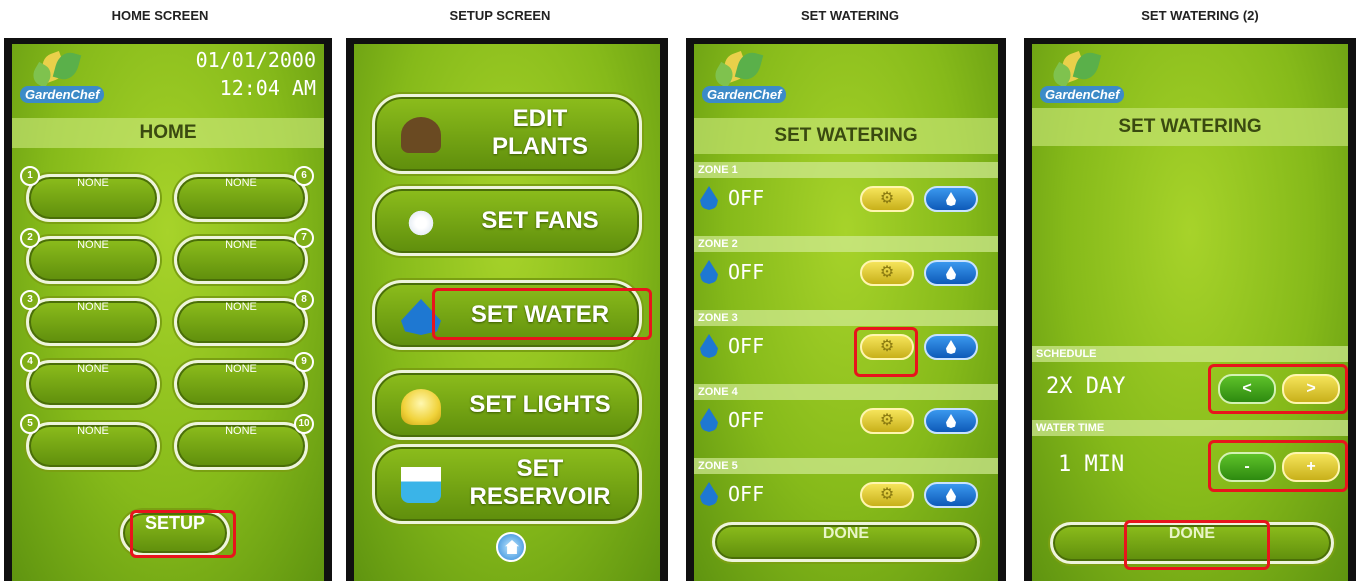 This screenshot has width=1360, height=581. What do you see at coordinates (887, 273) in the screenshot?
I see `zone-2-settings-button: ⚙` at bounding box center [887, 273].